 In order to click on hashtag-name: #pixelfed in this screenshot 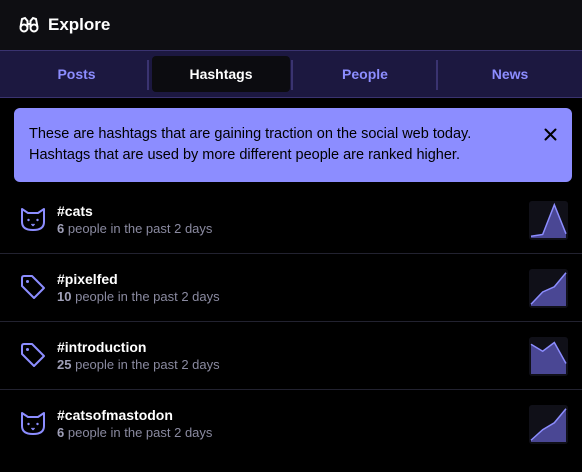, I will do `click(87, 279)`.